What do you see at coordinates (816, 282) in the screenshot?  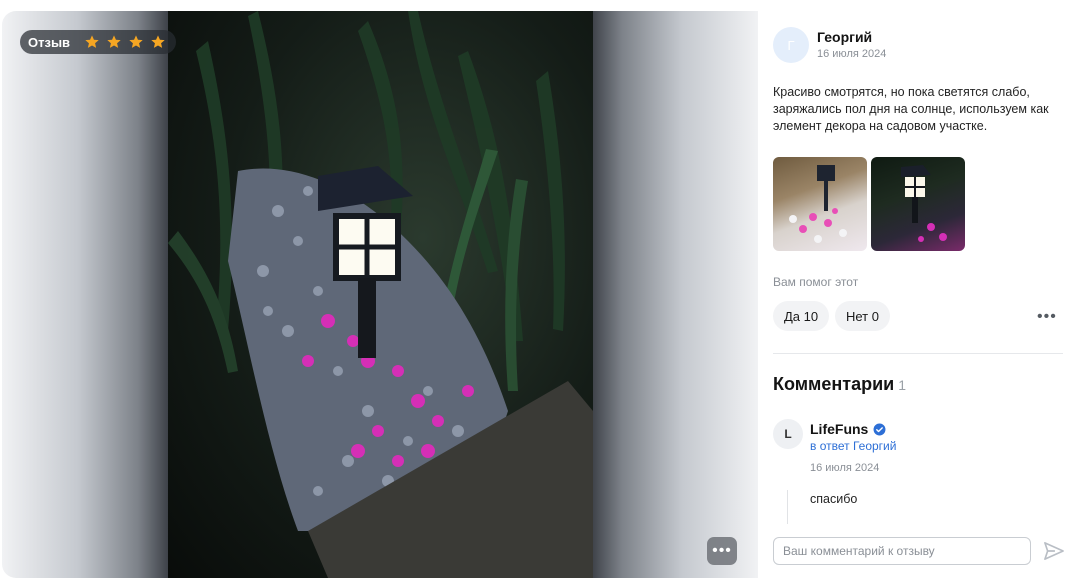 I see `helpful-prompt: Вам помог этот` at bounding box center [816, 282].